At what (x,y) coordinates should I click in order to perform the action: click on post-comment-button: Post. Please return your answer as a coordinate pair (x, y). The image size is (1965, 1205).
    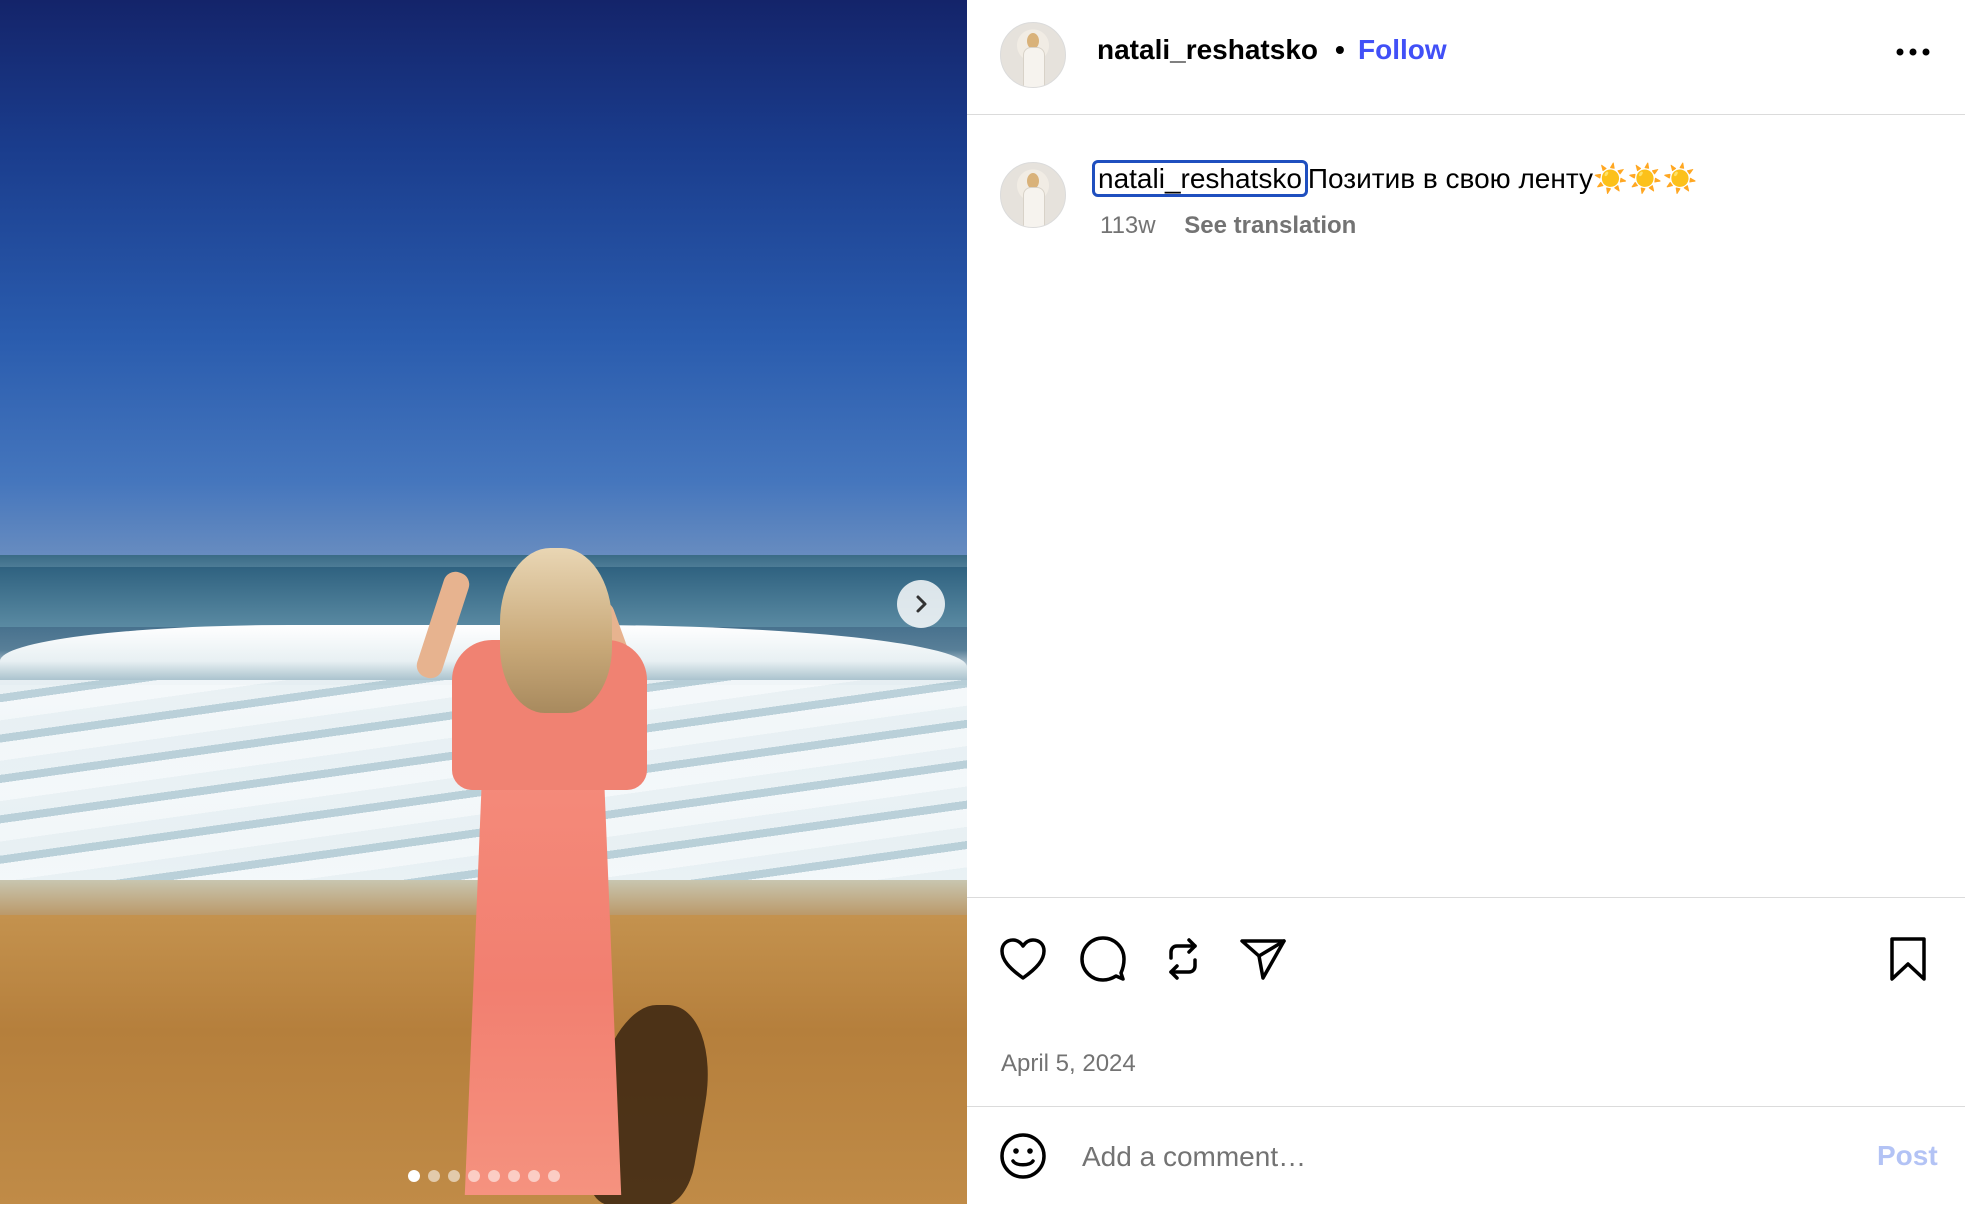
    Looking at the image, I should click on (1907, 1156).